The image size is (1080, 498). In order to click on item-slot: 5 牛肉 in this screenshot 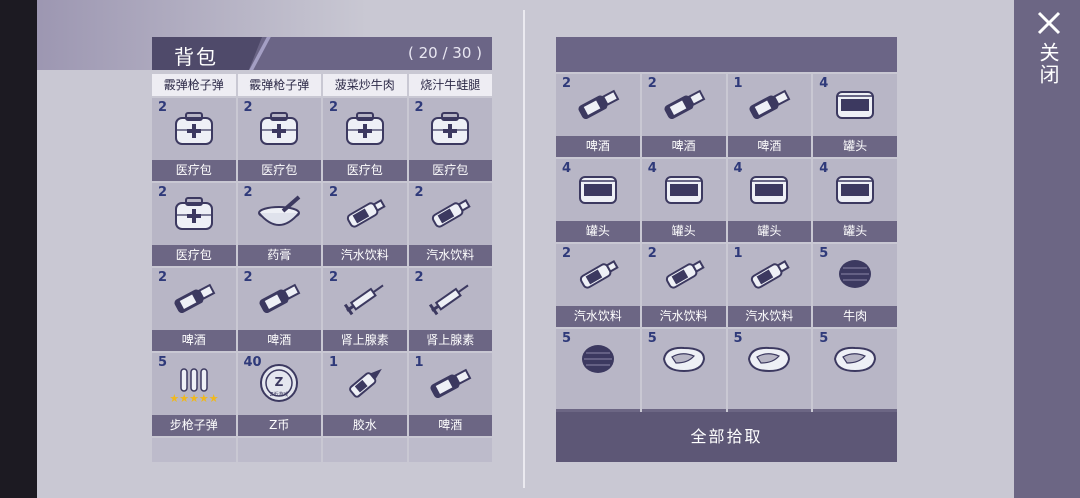, I will do `click(855, 285)`.